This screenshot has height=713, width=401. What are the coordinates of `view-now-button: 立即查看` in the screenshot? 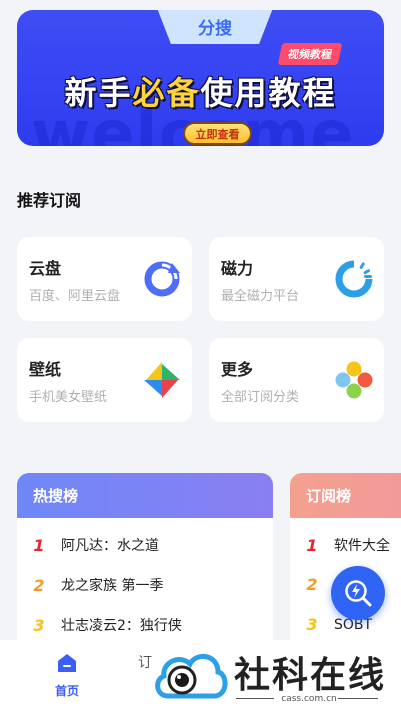 It's located at (217, 133).